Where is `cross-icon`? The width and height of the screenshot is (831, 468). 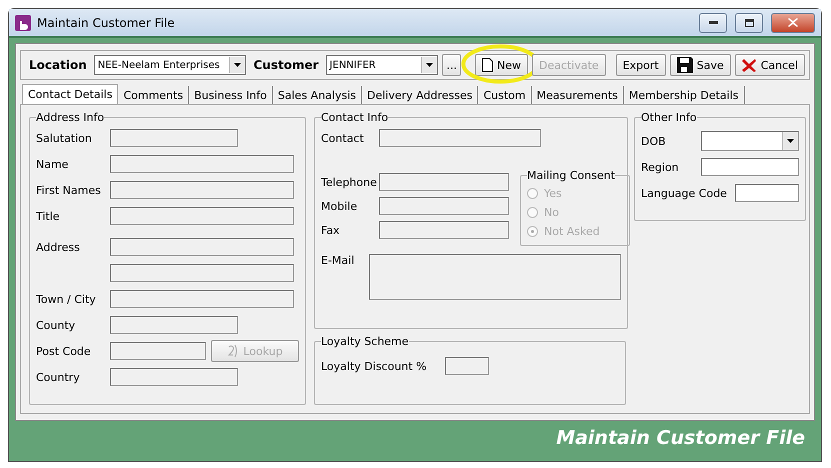 cross-icon is located at coordinates (749, 65).